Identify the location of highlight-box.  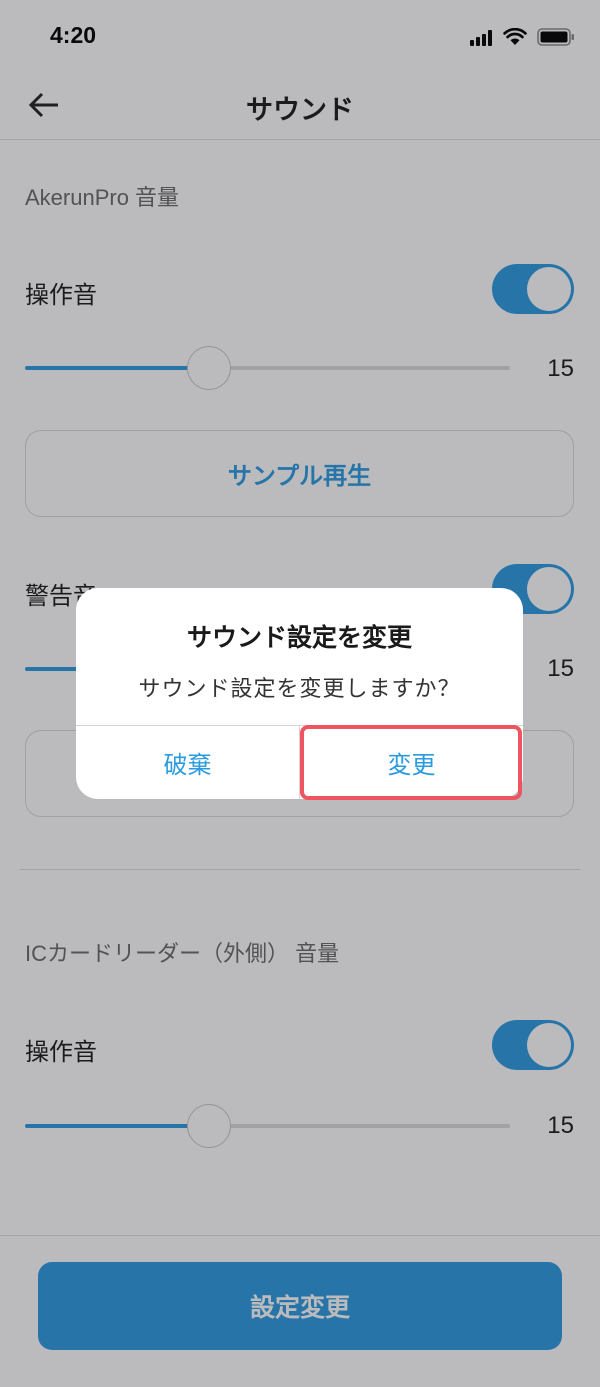
(411, 762).